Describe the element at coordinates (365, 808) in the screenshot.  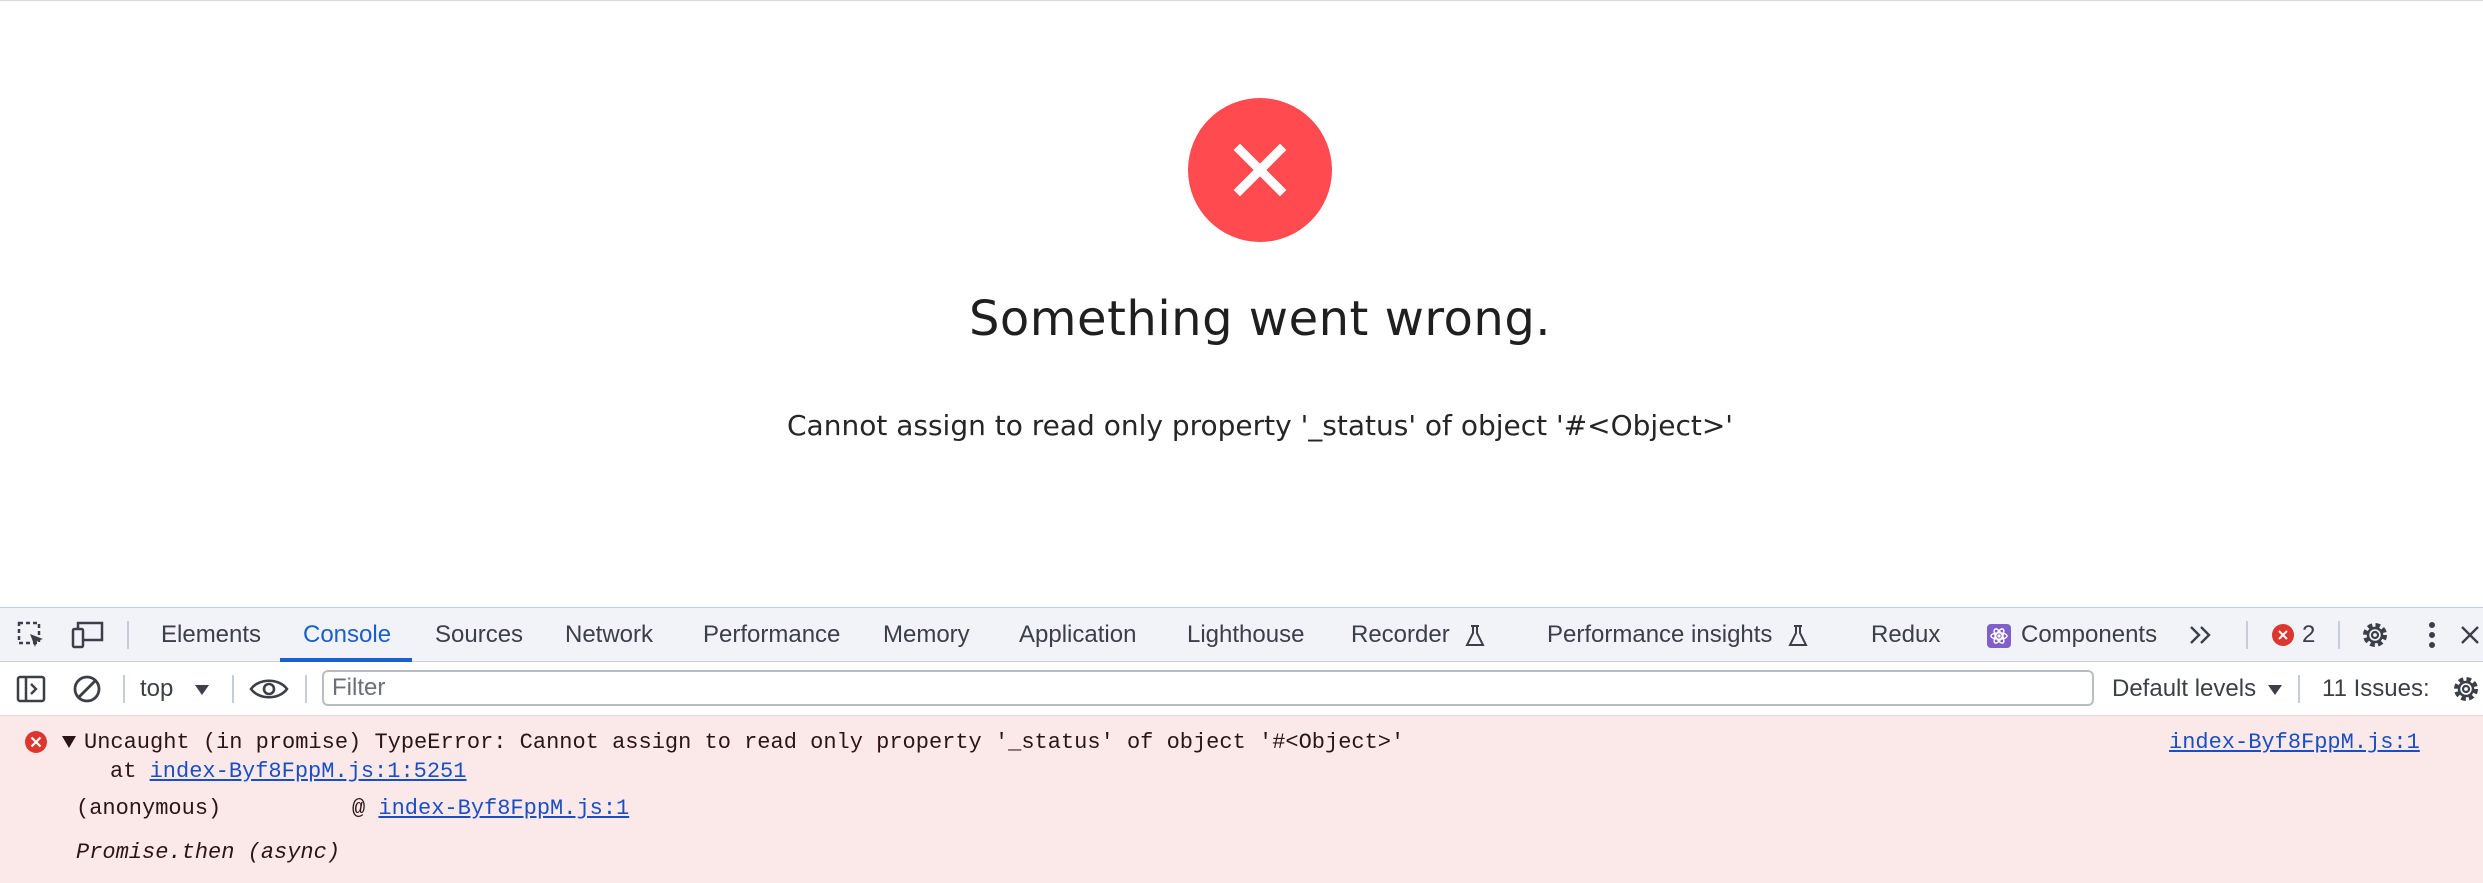
I see `stack-frame-at: @` at that location.